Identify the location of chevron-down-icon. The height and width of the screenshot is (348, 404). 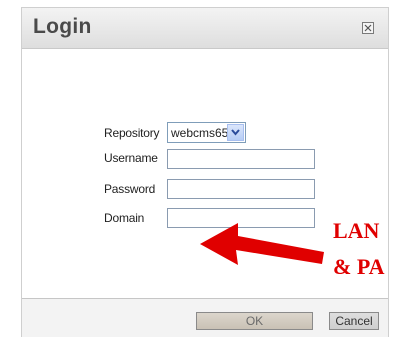
(235, 132).